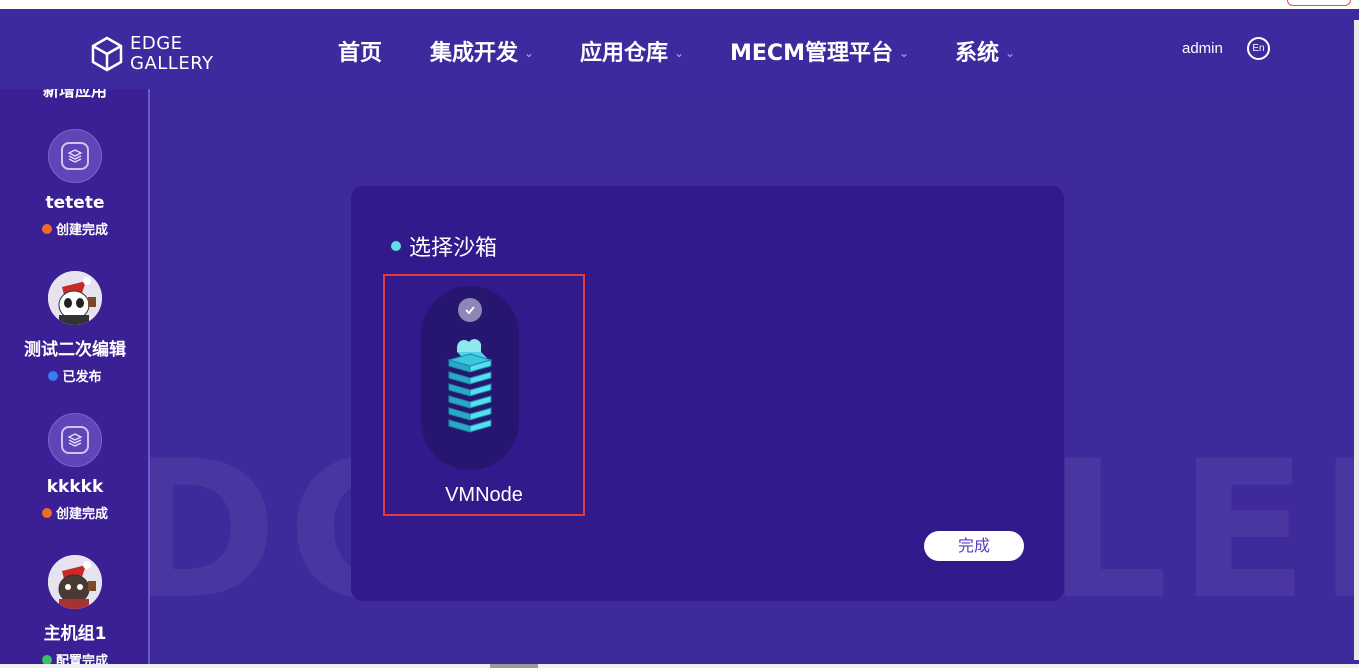 The height and width of the screenshot is (668, 1359). I want to click on browser-pill, so click(1319, 3).